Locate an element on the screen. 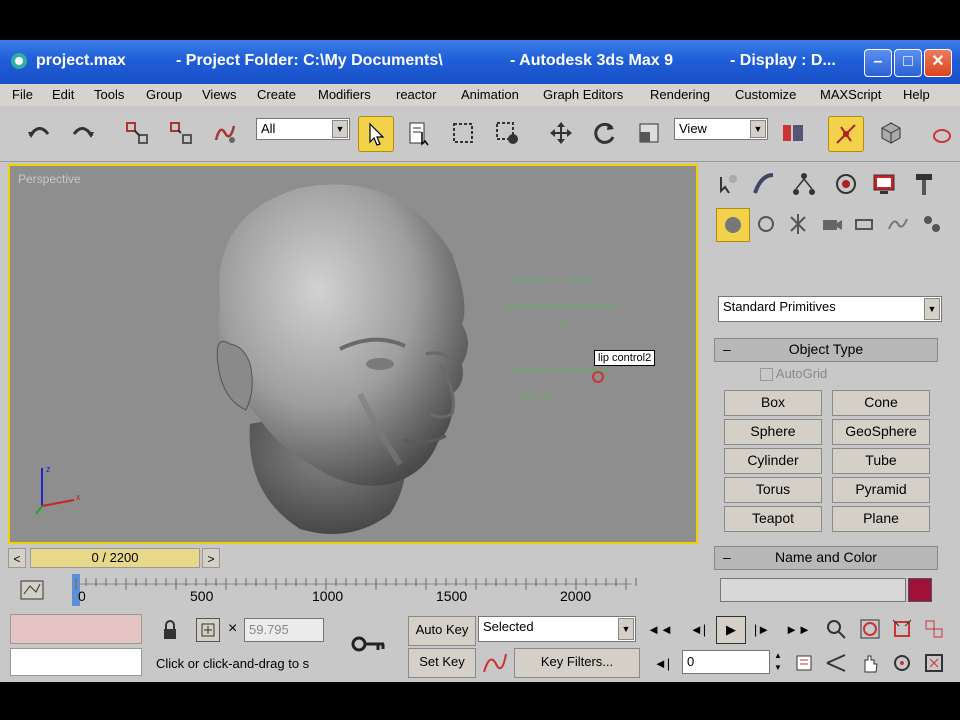 This screenshot has width=960, height=720. select-and-move-button is located at coordinates (561, 133).